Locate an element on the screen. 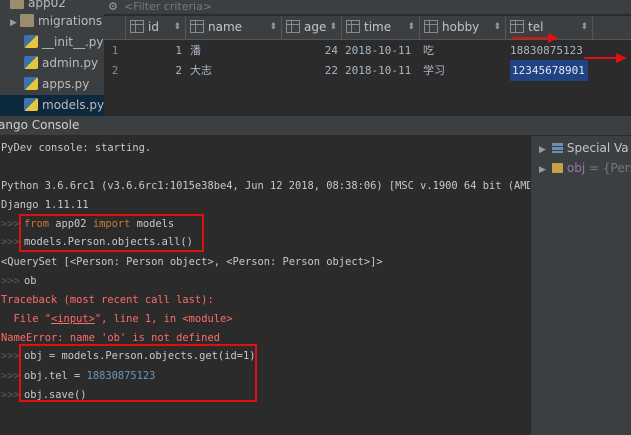 The height and width of the screenshot is (435, 631). console-tab-header: ango Console is located at coordinates (315, 126).